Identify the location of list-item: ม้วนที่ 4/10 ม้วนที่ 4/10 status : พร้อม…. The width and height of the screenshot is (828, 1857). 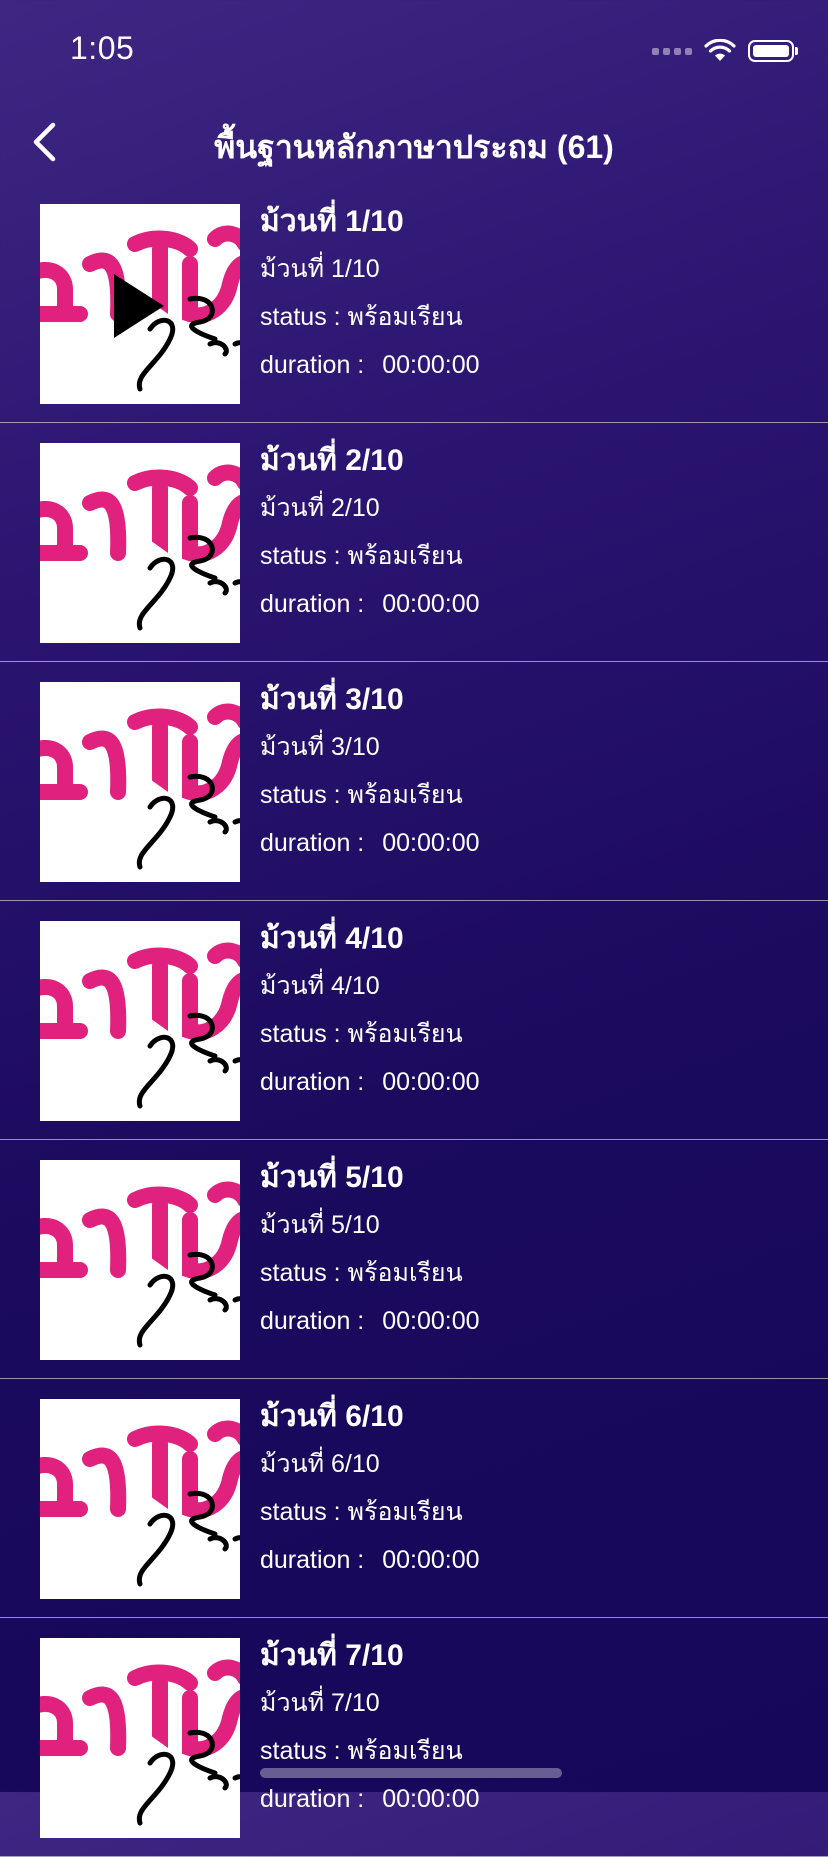
(414, 1020).